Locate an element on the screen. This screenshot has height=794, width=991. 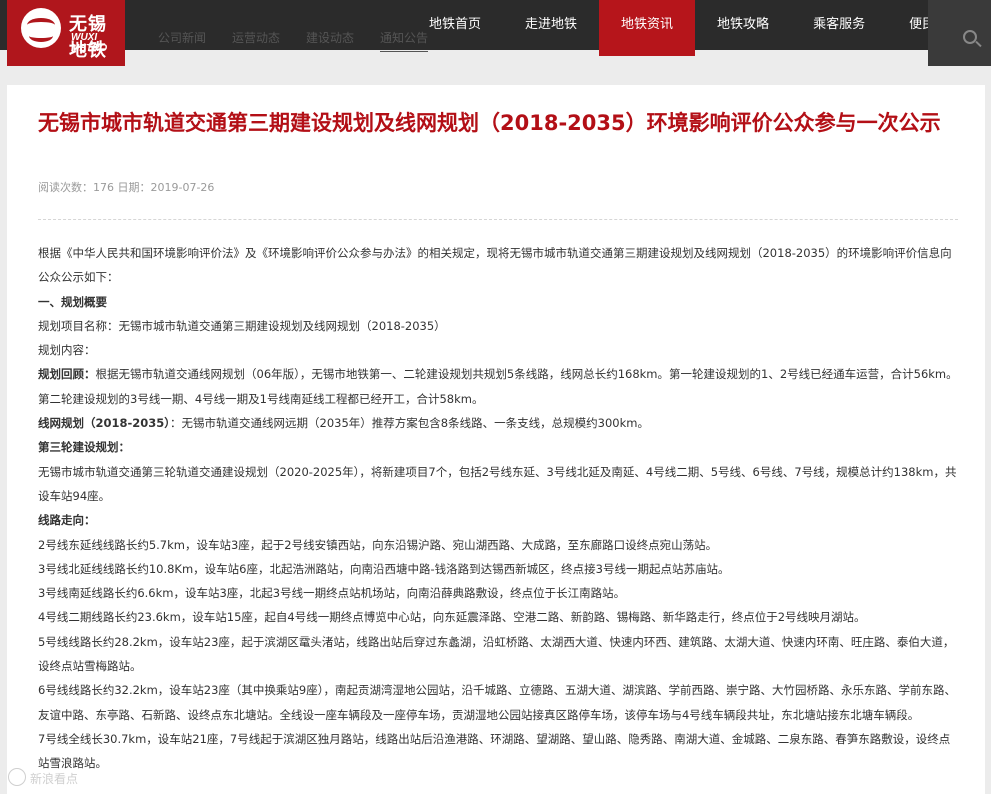
subnav-construction-news: 建设动态 is located at coordinates (330, 41).